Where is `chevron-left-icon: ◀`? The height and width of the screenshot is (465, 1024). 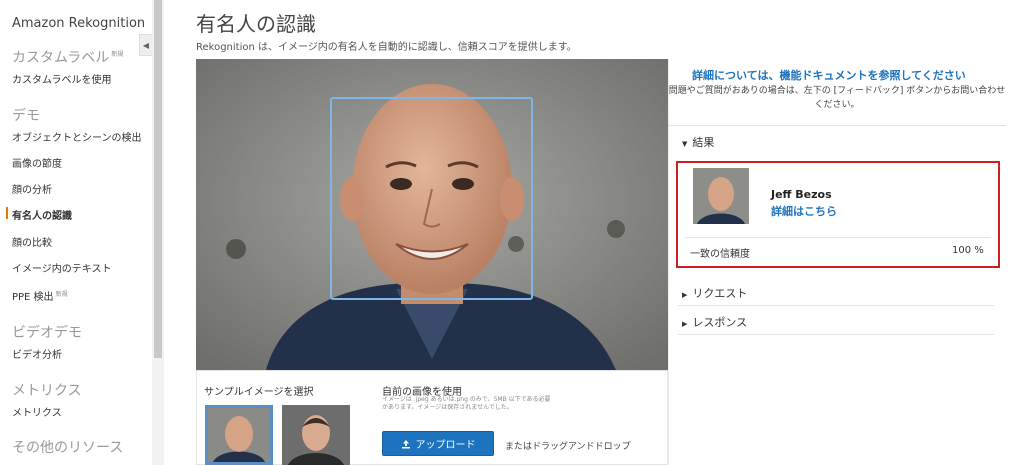
chevron-left-icon: ◀ is located at coordinates (146, 45).